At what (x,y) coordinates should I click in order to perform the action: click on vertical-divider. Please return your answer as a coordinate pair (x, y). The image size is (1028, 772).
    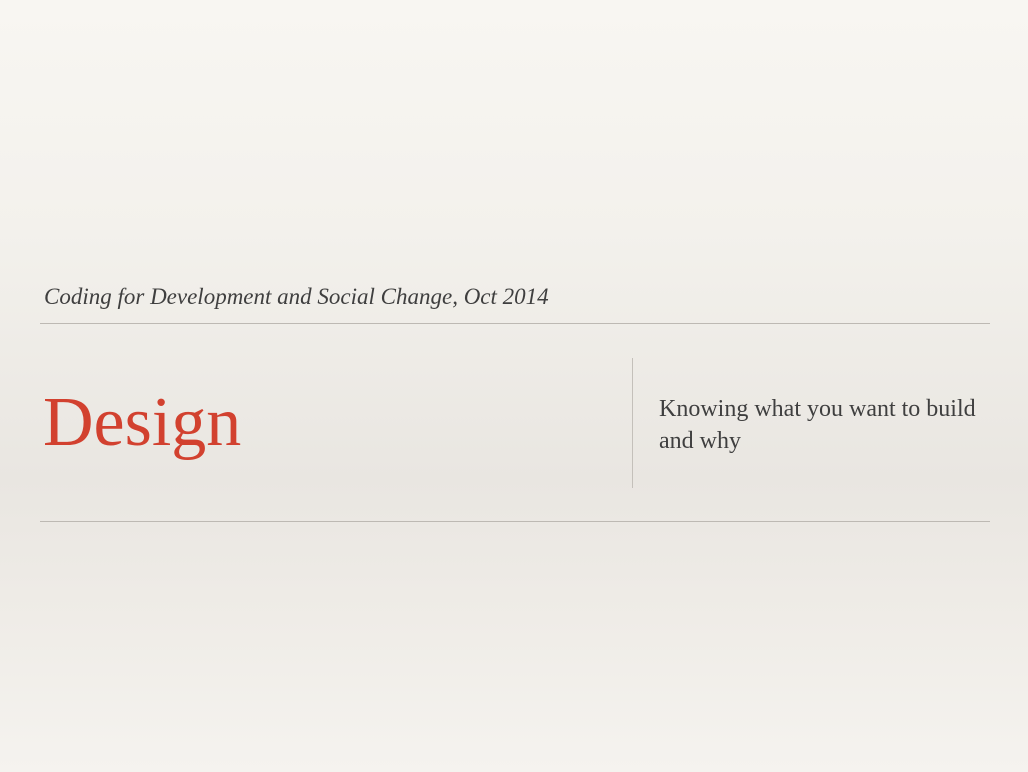
    Looking at the image, I should click on (632, 423).